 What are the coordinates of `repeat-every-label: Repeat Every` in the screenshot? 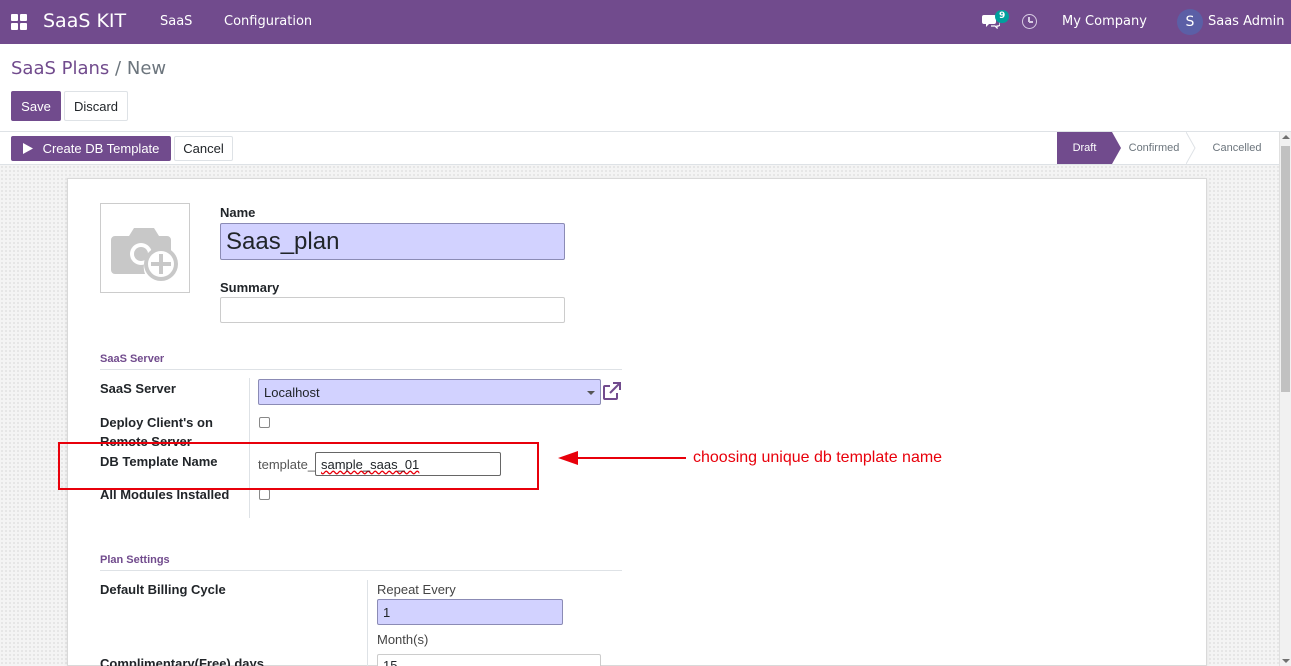 It's located at (416, 589).